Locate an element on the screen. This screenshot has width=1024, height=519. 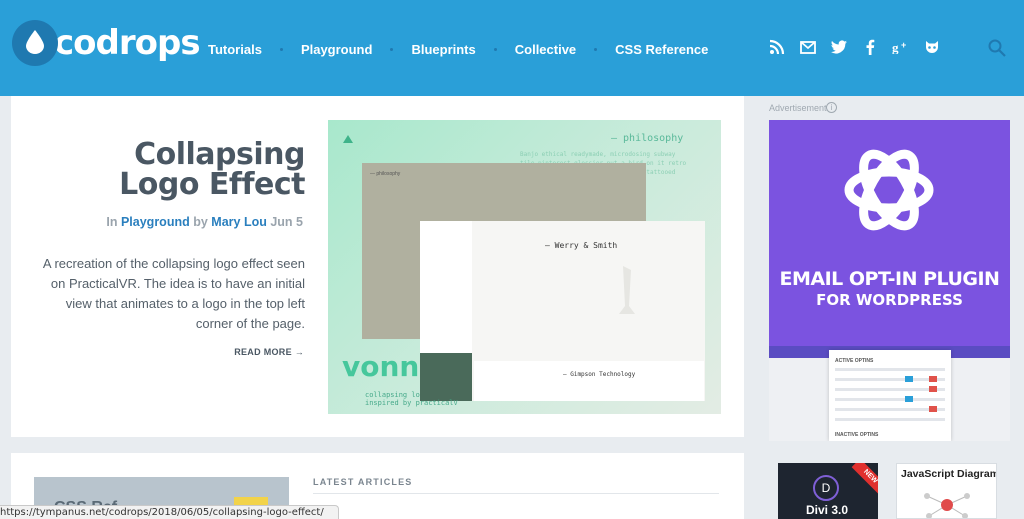
github-icon is located at coordinates (932, 47).